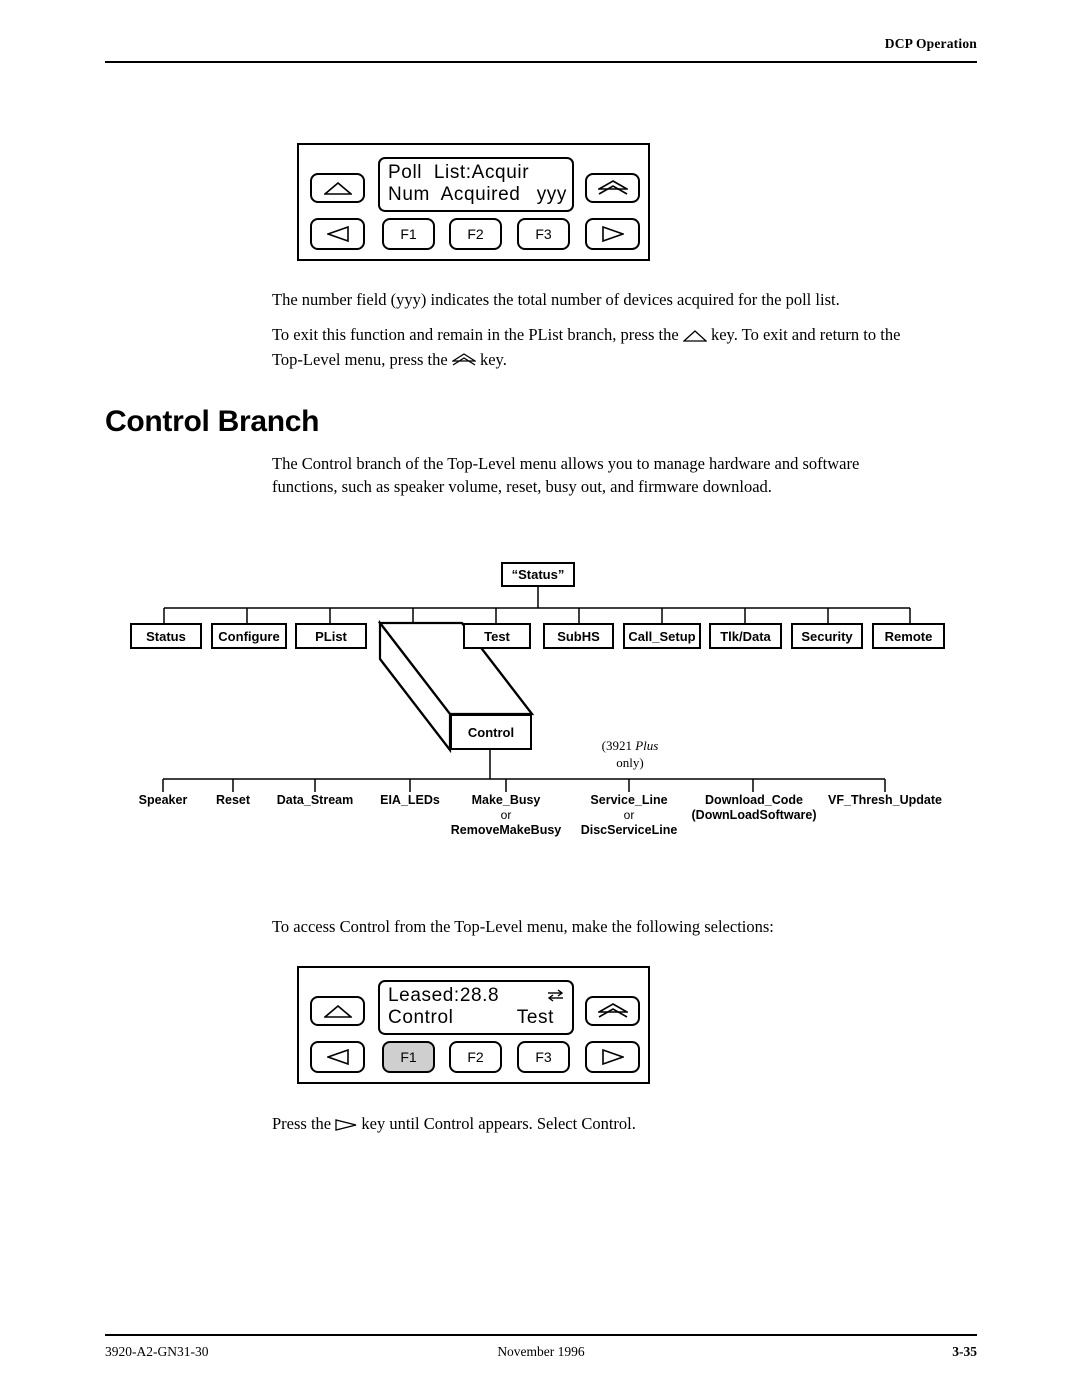 The image size is (1080, 1397). What do you see at coordinates (964, 1351) in the screenshot?
I see `page-number: 3-35` at bounding box center [964, 1351].